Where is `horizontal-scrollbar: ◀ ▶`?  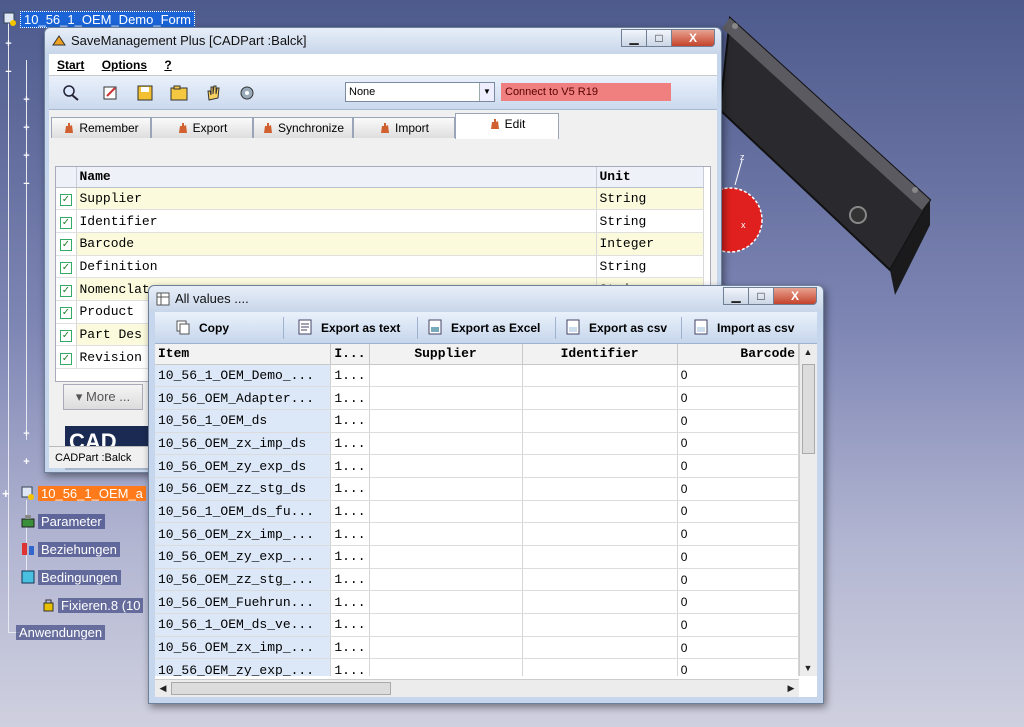 horizontal-scrollbar: ◀ ▶ is located at coordinates (477, 688).